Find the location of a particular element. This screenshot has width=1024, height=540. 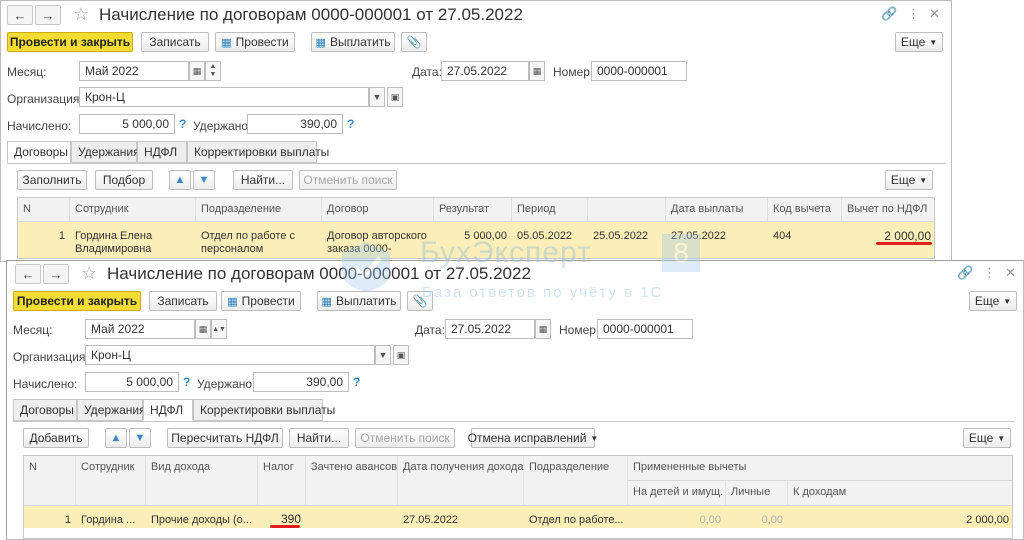

fill-button: Заполнить is located at coordinates (52, 180).